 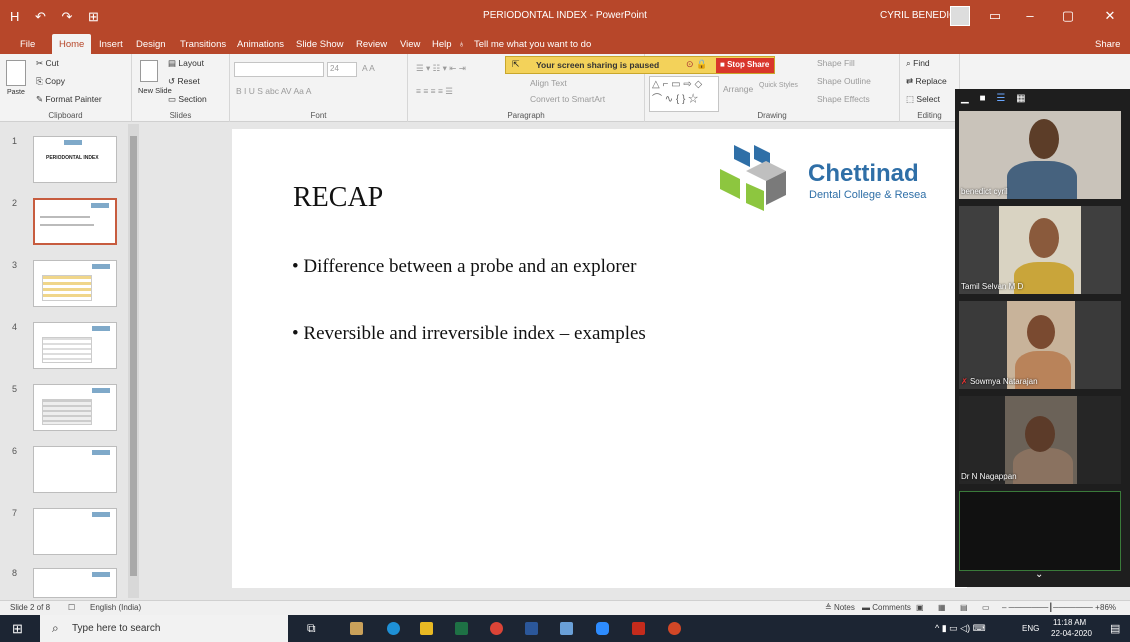 I want to click on font-format-buttons: B I U S abc AV Aa A, so click(x=273, y=91).